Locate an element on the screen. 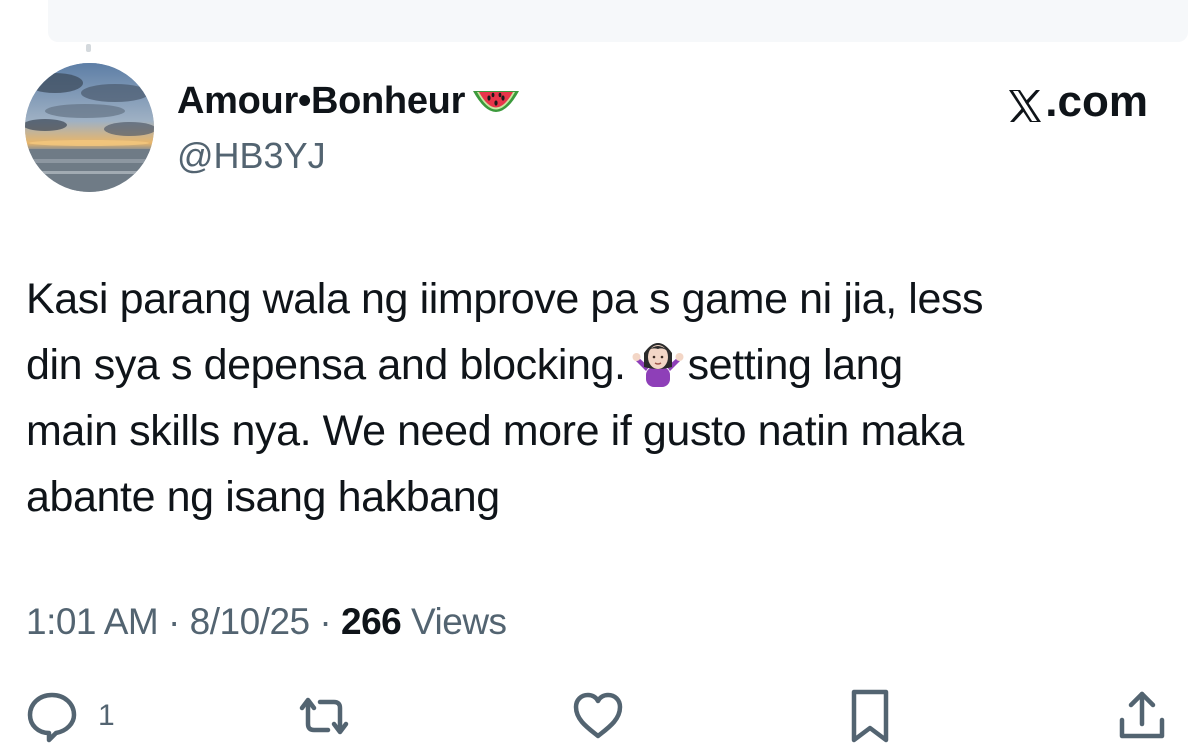  post-time: 1:01 AM is located at coordinates (92, 621).